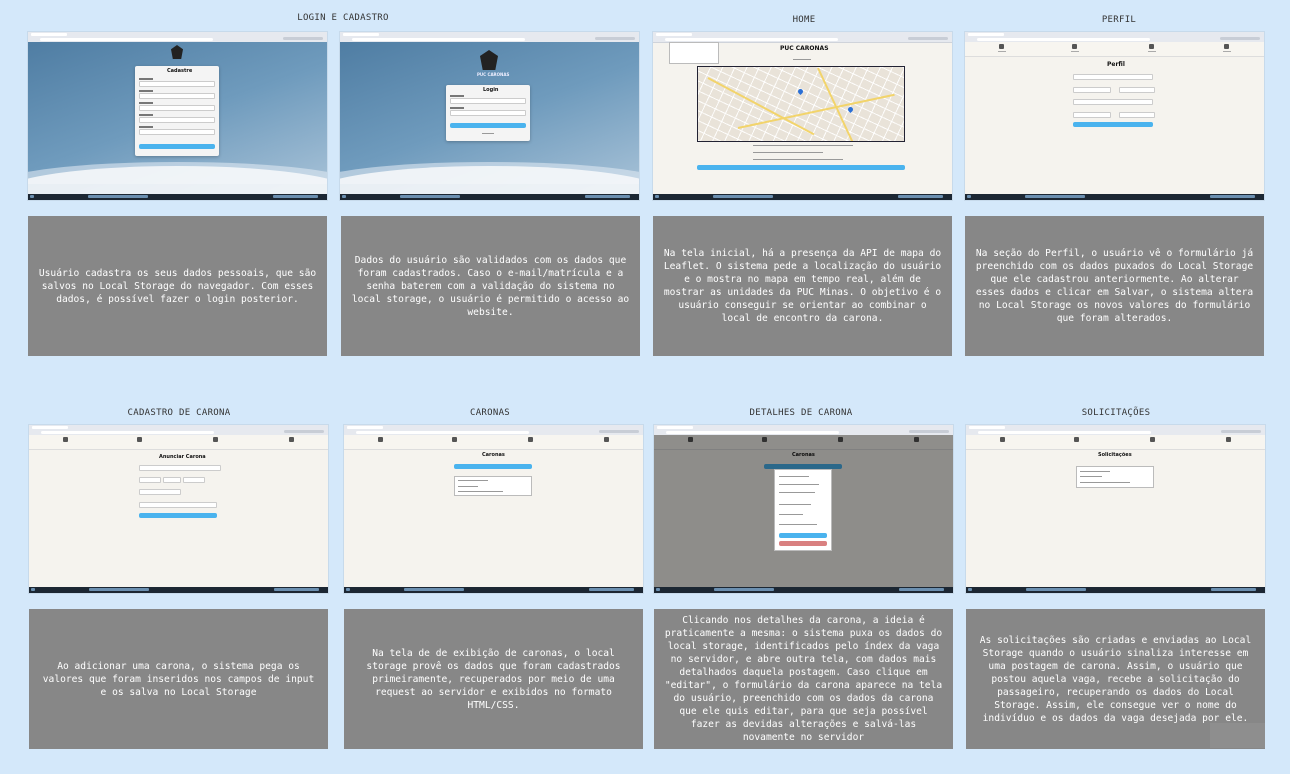 The height and width of the screenshot is (774, 1290). What do you see at coordinates (178, 509) in the screenshot?
I see `screenshot-anunciar-carona: Anunciar Carona` at bounding box center [178, 509].